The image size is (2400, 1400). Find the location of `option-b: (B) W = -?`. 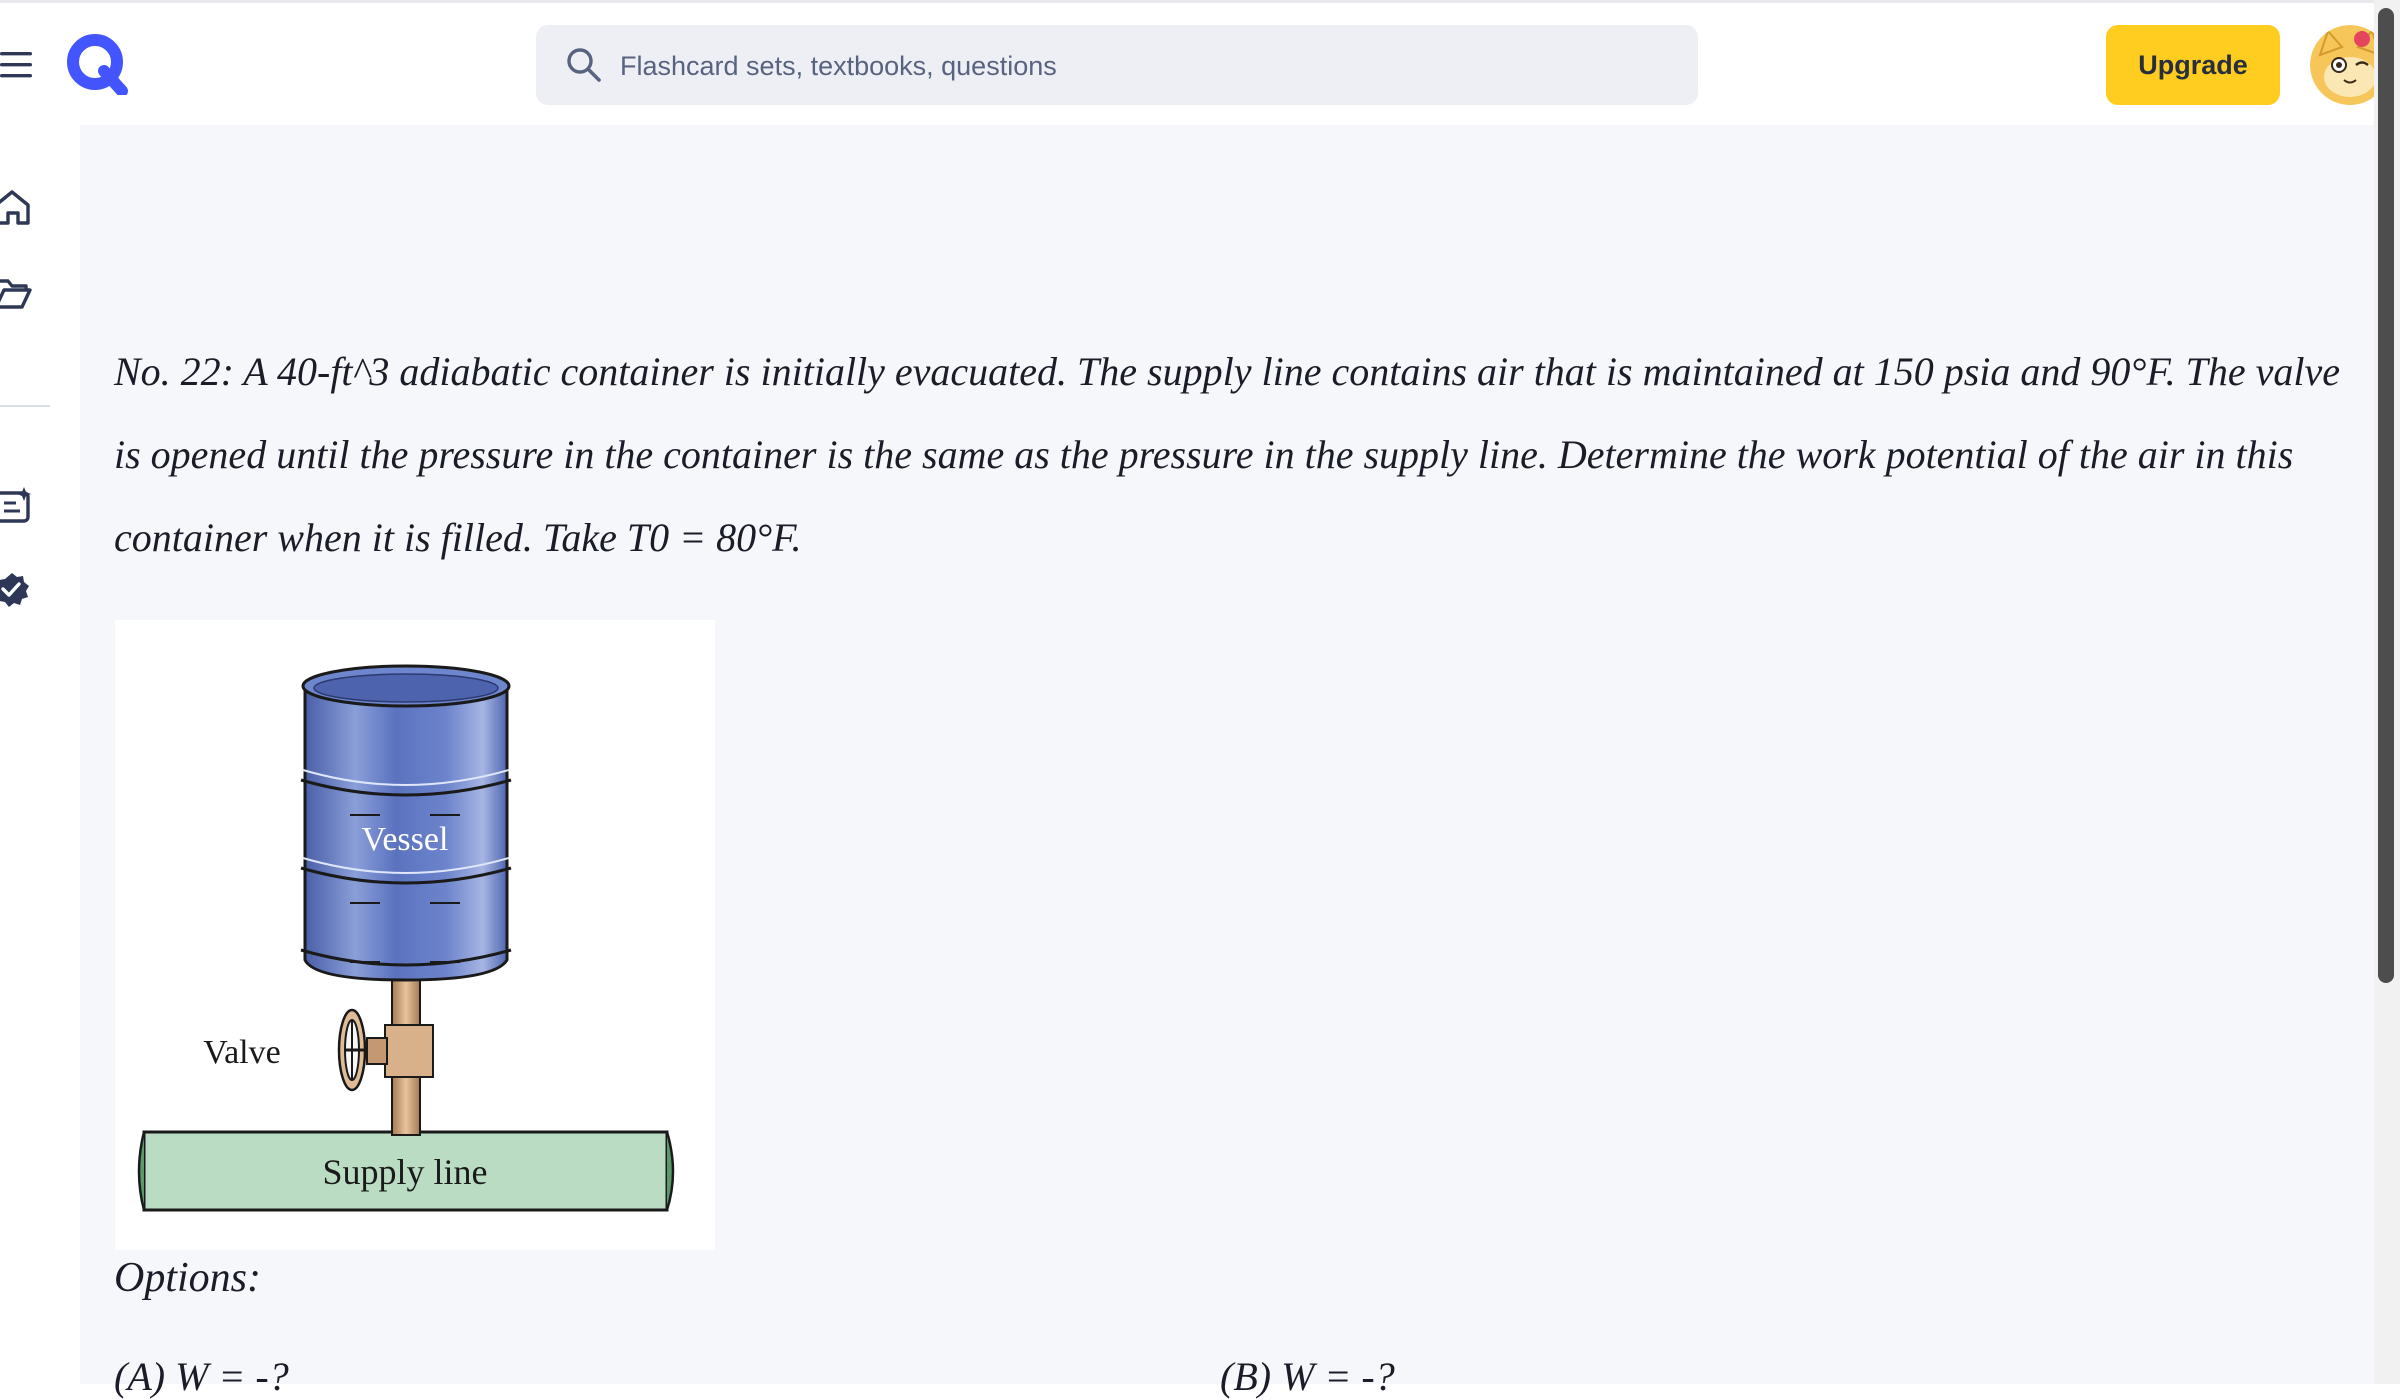

option-b: (B) W = -? is located at coordinates (1307, 1376).